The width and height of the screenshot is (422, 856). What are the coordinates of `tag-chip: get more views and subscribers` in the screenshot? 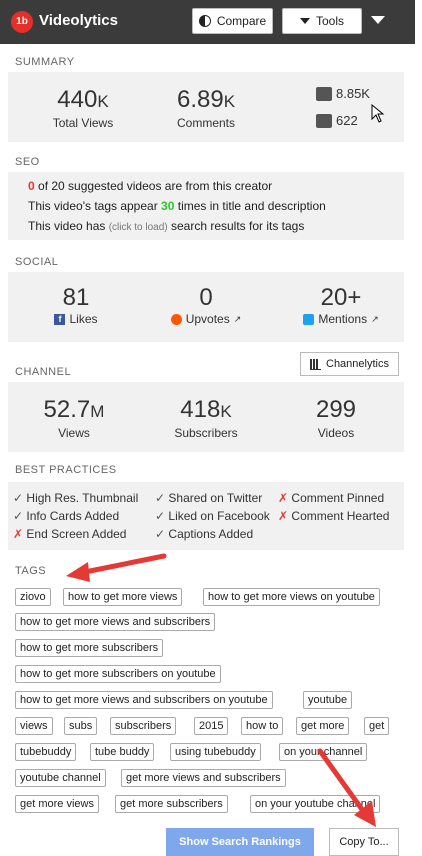 It's located at (203, 778).